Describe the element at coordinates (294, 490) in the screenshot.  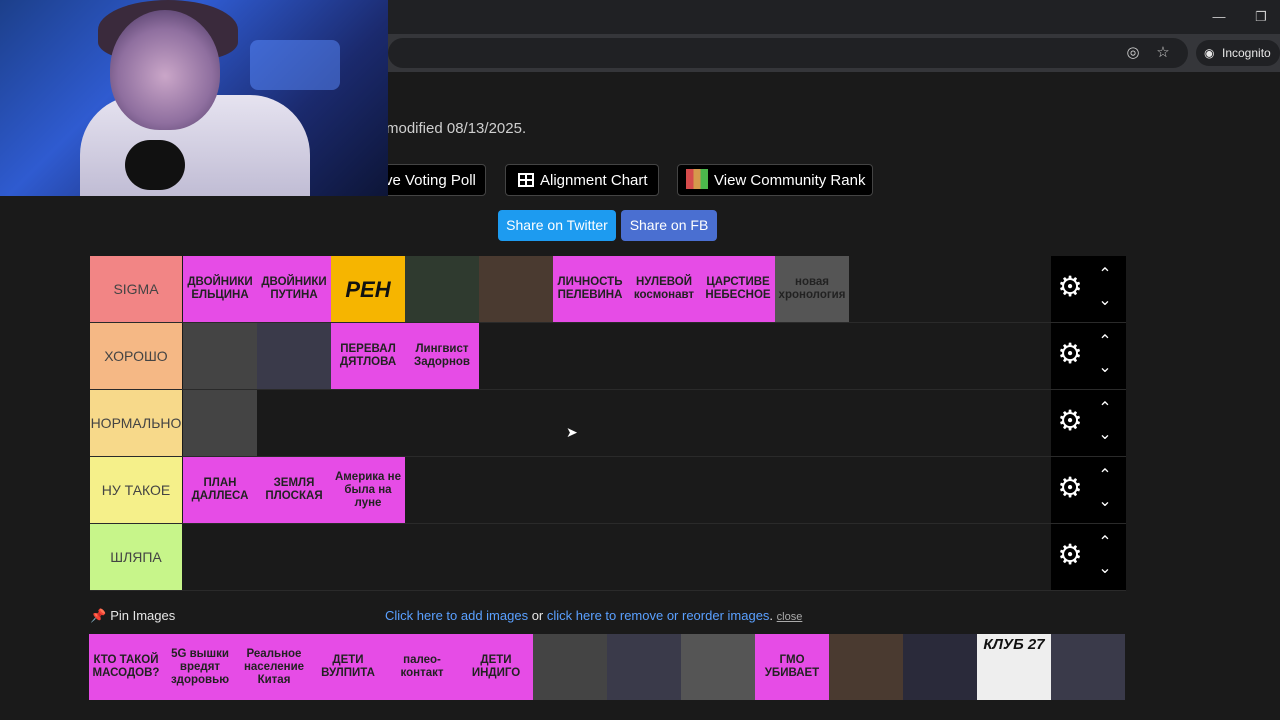
I see `tier-item: ЗЕМЛЯ ПЛОСКАЯ` at that location.